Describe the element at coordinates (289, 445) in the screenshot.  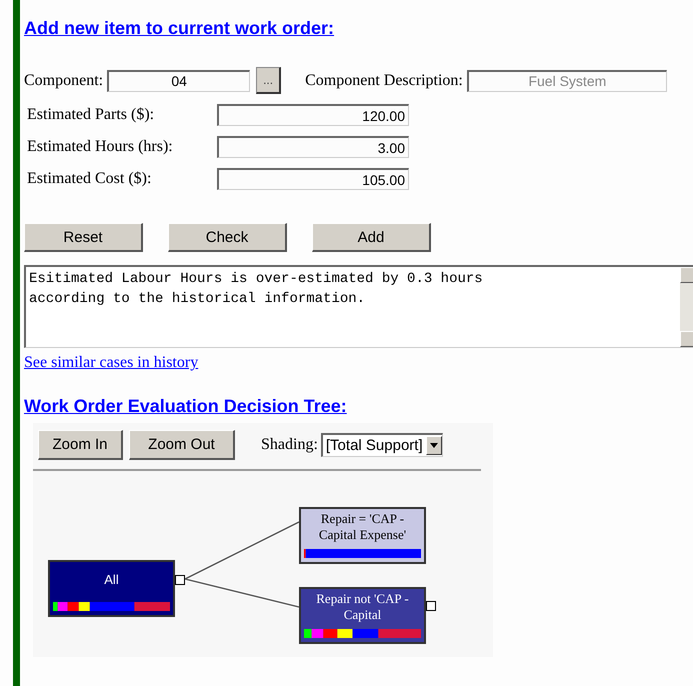
I see `shading-label: Shading:` at that location.